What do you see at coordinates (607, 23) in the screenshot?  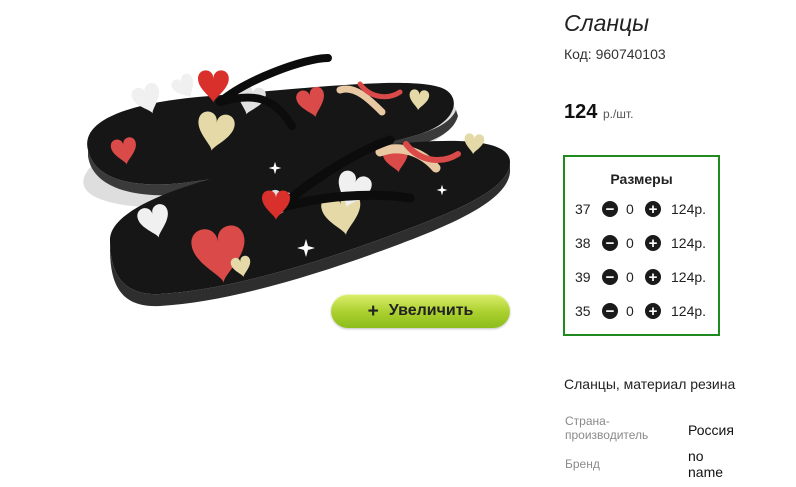 I see `product-title: Сланцы` at bounding box center [607, 23].